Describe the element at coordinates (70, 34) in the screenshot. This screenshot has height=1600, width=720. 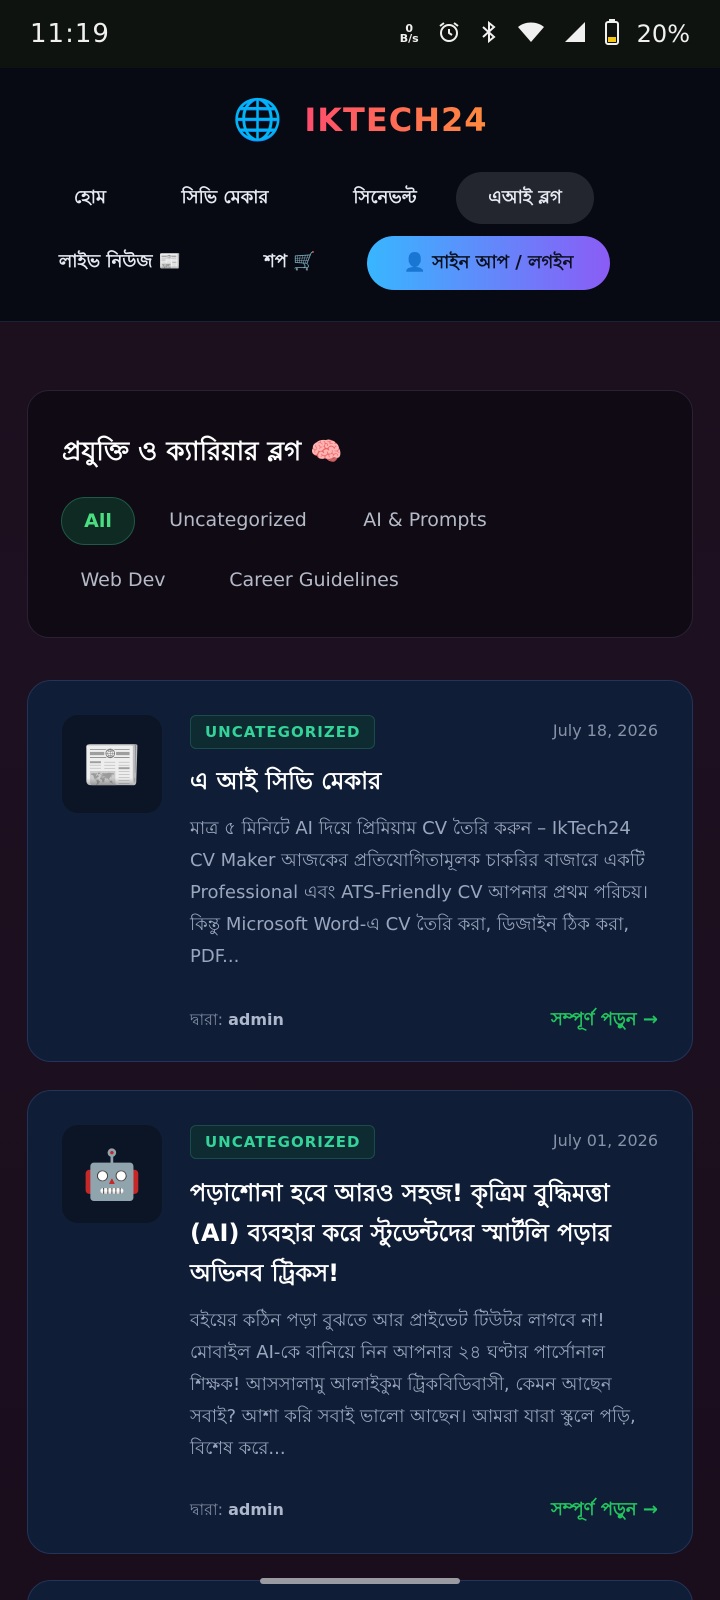
I see `status-time: 11:19` at that location.